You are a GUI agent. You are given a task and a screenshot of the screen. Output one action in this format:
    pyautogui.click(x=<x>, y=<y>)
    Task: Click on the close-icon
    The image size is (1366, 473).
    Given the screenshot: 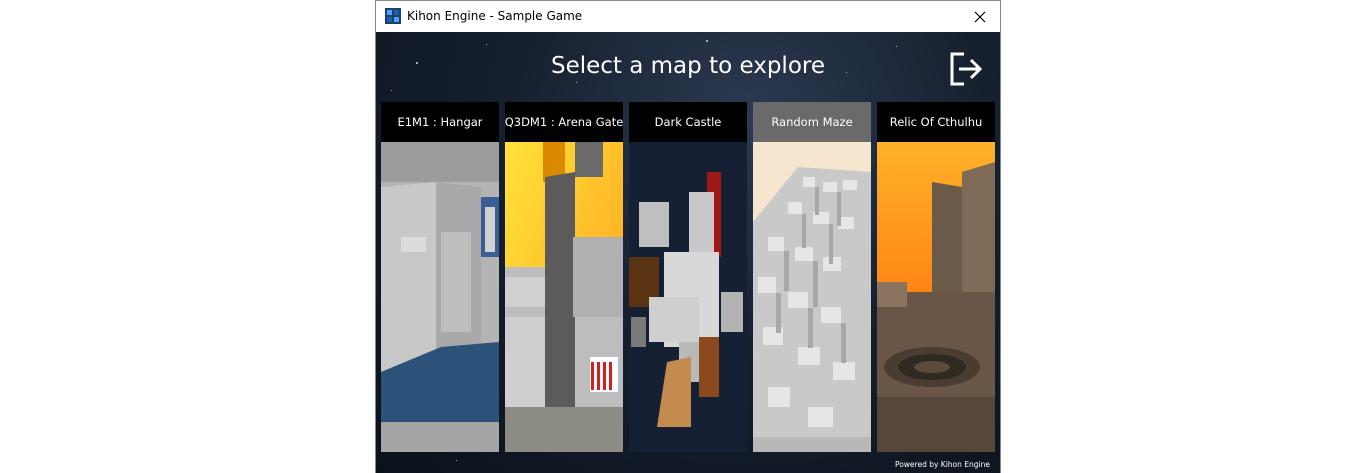 What is the action you would take?
    pyautogui.click(x=980, y=16)
    